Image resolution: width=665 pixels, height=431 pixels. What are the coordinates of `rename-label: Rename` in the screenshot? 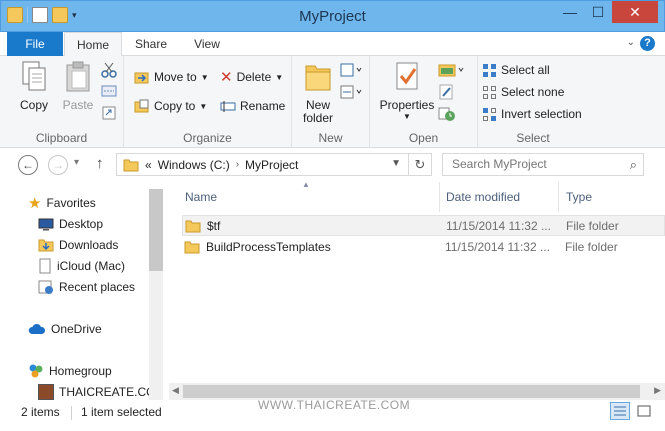 It's located at (263, 106).